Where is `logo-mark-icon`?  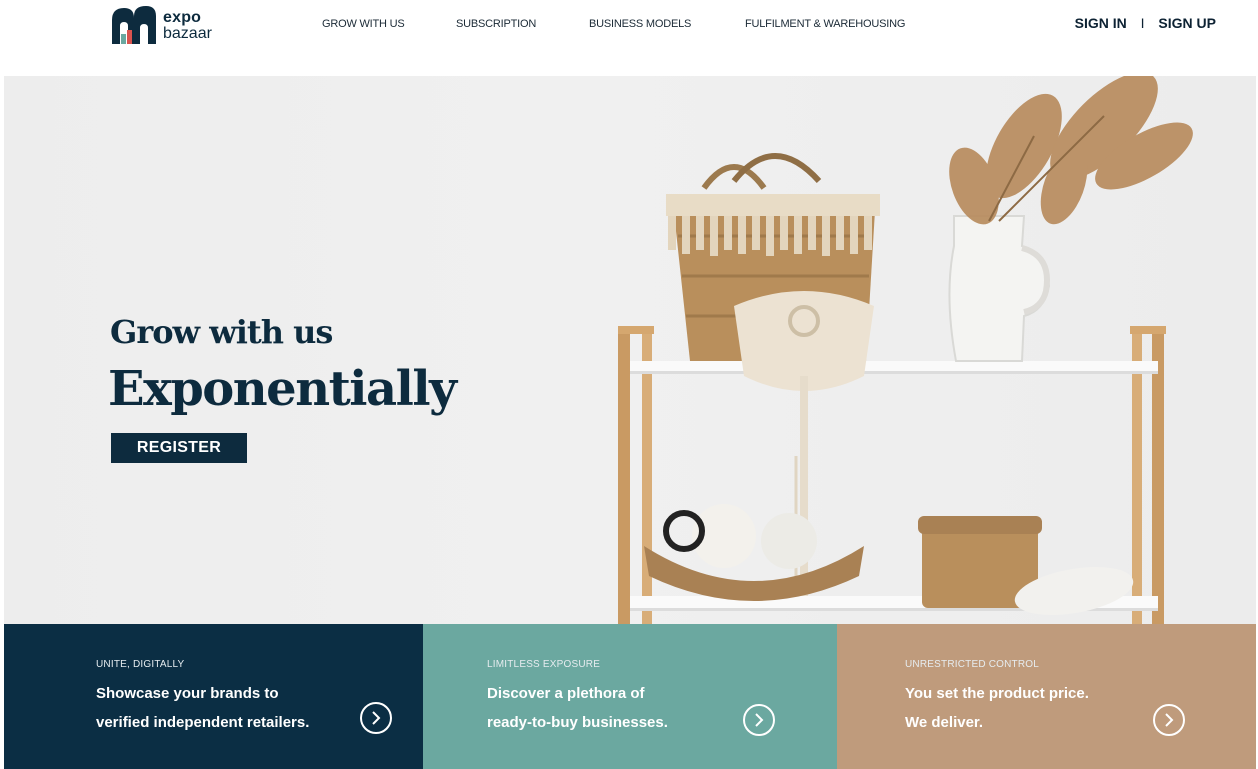 logo-mark-icon is located at coordinates (134, 25).